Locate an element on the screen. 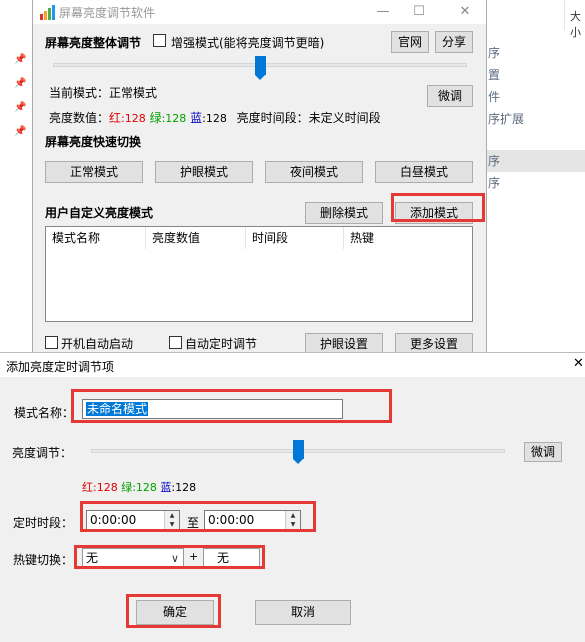  title-bar: 屏幕亮度调节软件 — ☐ ✕ is located at coordinates (259, 12).